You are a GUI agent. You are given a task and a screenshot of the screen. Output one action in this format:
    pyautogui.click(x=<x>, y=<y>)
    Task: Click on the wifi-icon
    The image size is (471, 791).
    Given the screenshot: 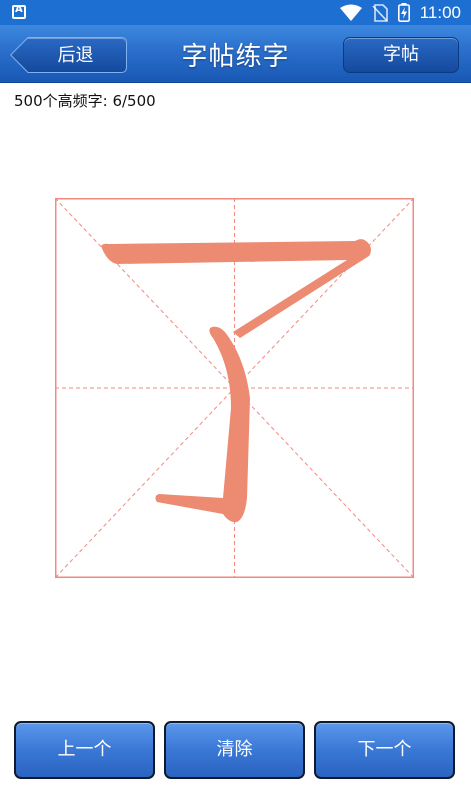 What is the action you would take?
    pyautogui.click(x=350, y=12)
    